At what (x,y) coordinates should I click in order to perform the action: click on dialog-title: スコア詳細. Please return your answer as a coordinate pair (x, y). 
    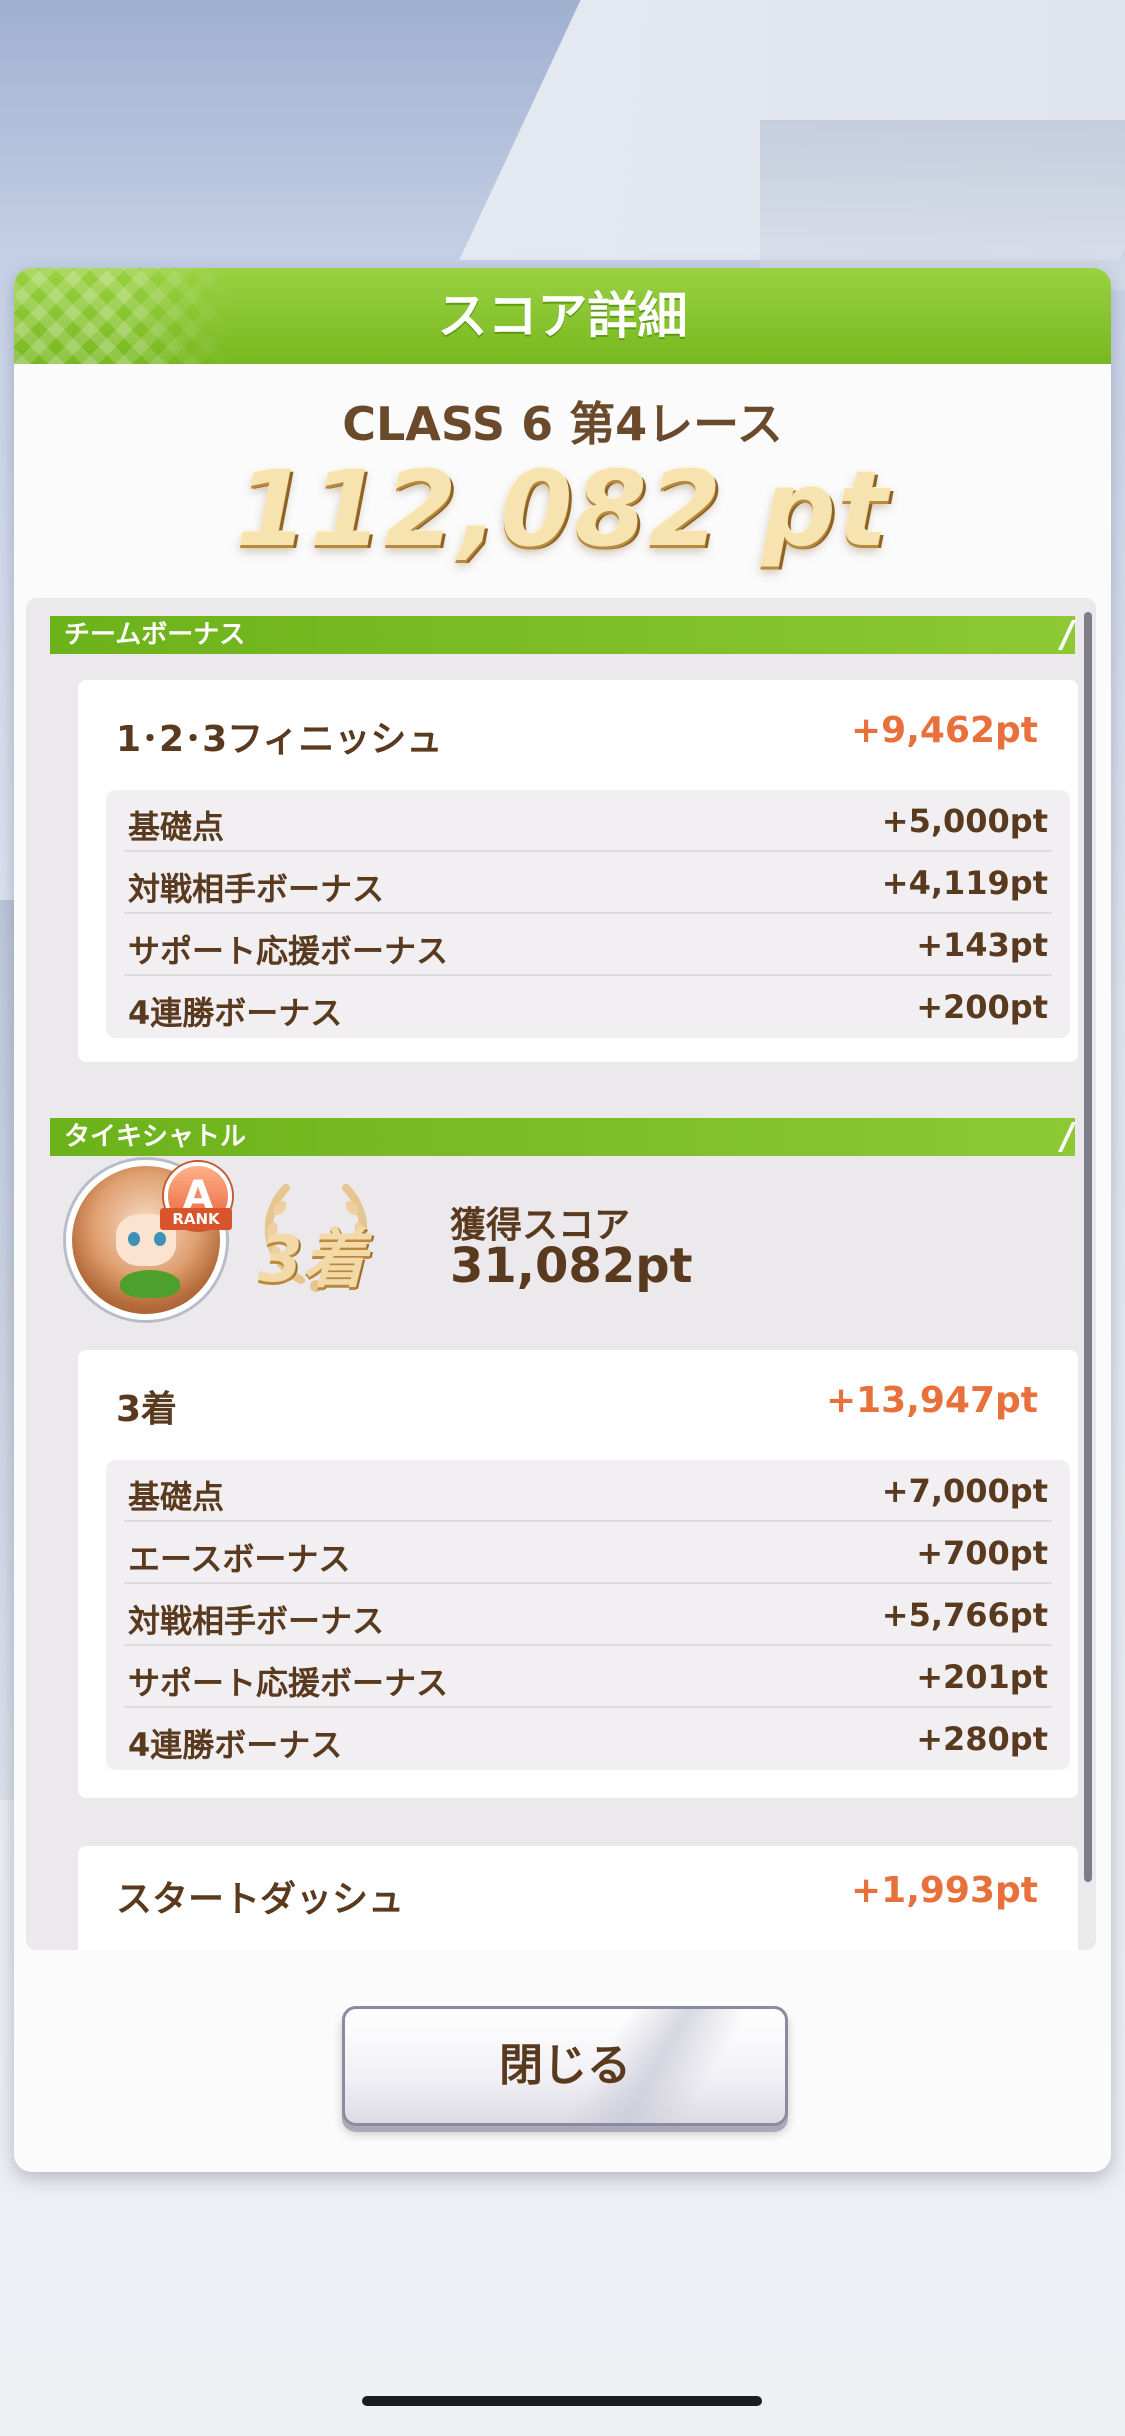
    Looking at the image, I should click on (562, 316).